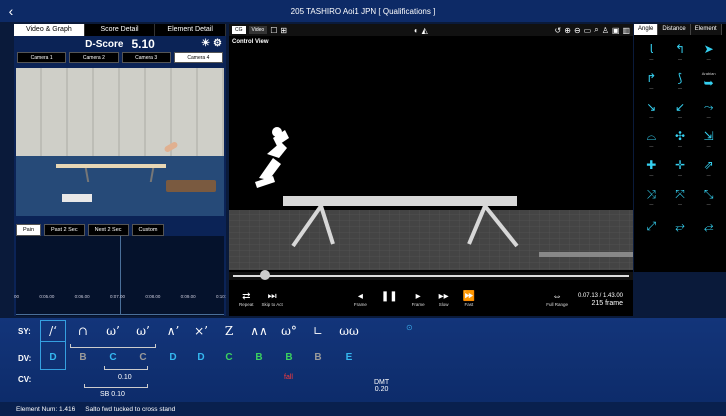  What do you see at coordinates (53, 331) in the screenshot?
I see `symbol-cell: /‘` at bounding box center [53, 331].